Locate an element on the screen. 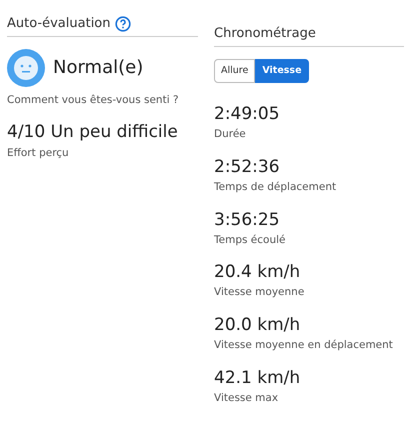 This screenshot has height=430, width=408. section-title: Chronométrage is located at coordinates (265, 33).